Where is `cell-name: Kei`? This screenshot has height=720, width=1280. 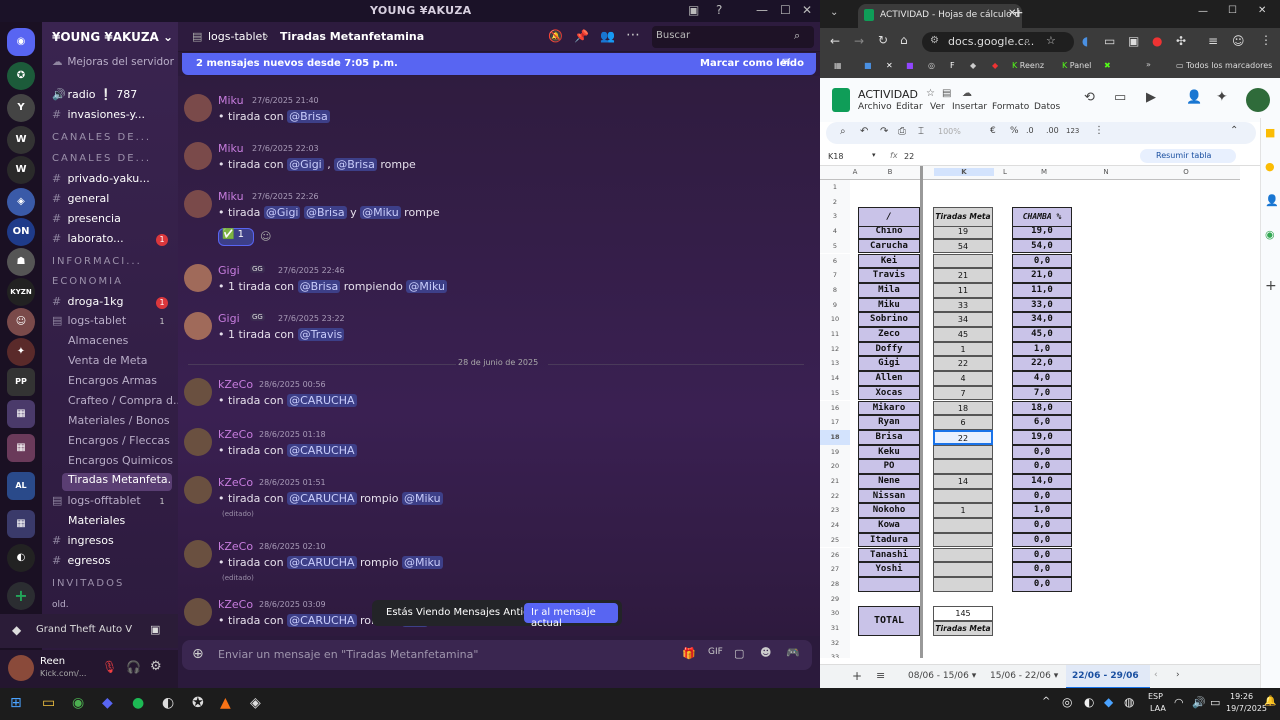
cell-name: Kei is located at coordinates (889, 261).